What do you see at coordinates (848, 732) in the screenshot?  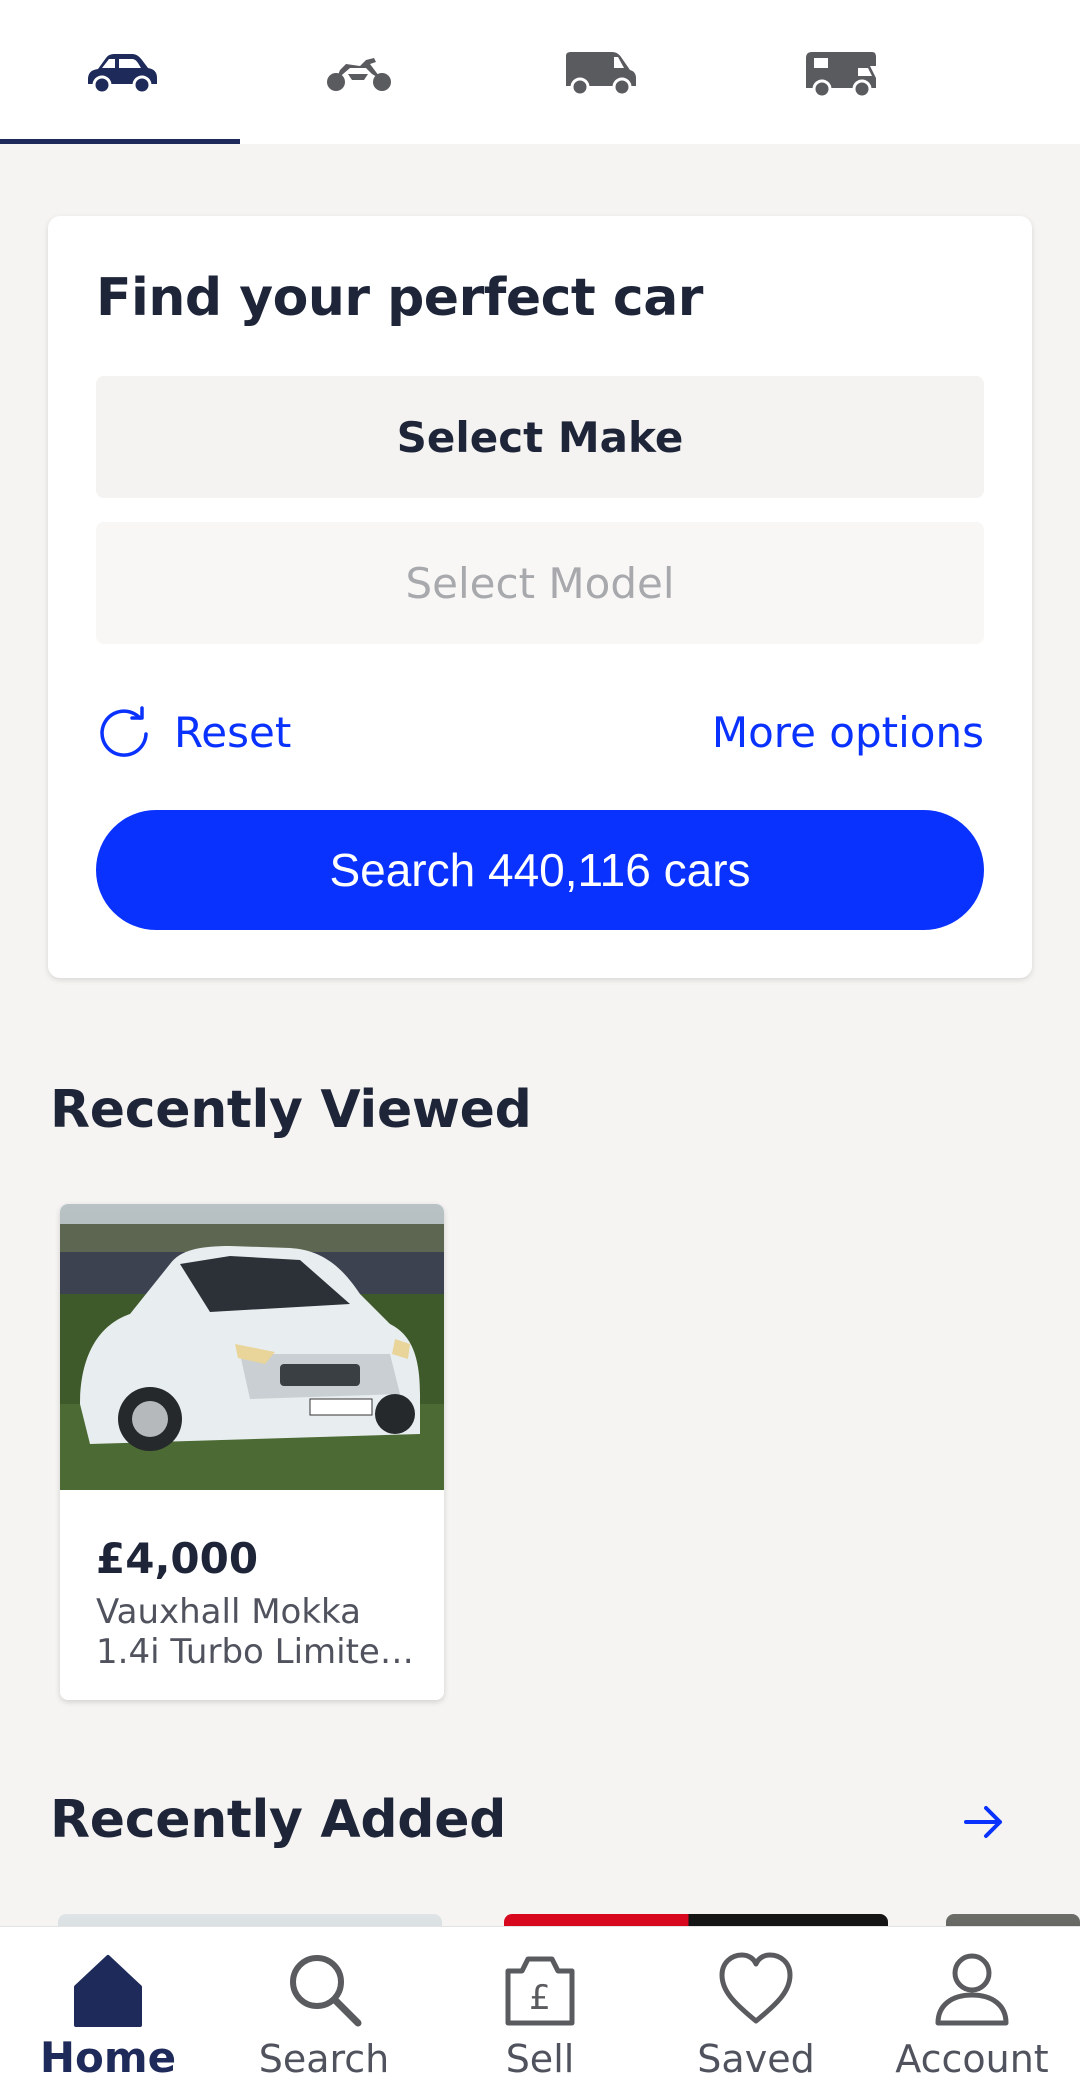 I see `more-options-link: More options` at bounding box center [848, 732].